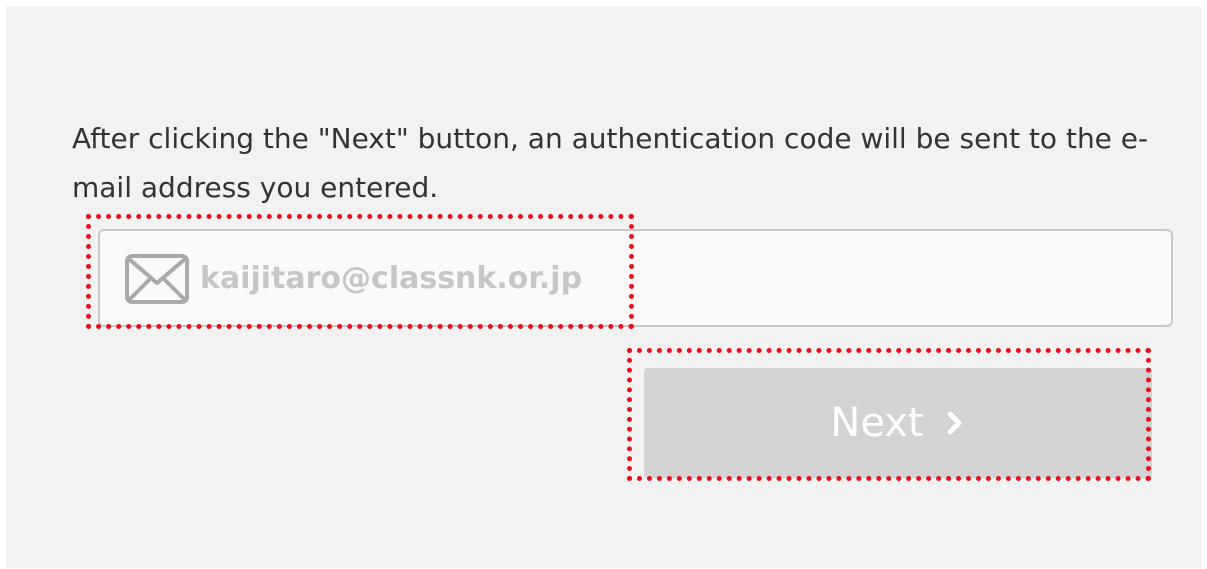 This screenshot has width=1207, height=569. Describe the element at coordinates (157, 279) in the screenshot. I see `mail-icon` at that location.